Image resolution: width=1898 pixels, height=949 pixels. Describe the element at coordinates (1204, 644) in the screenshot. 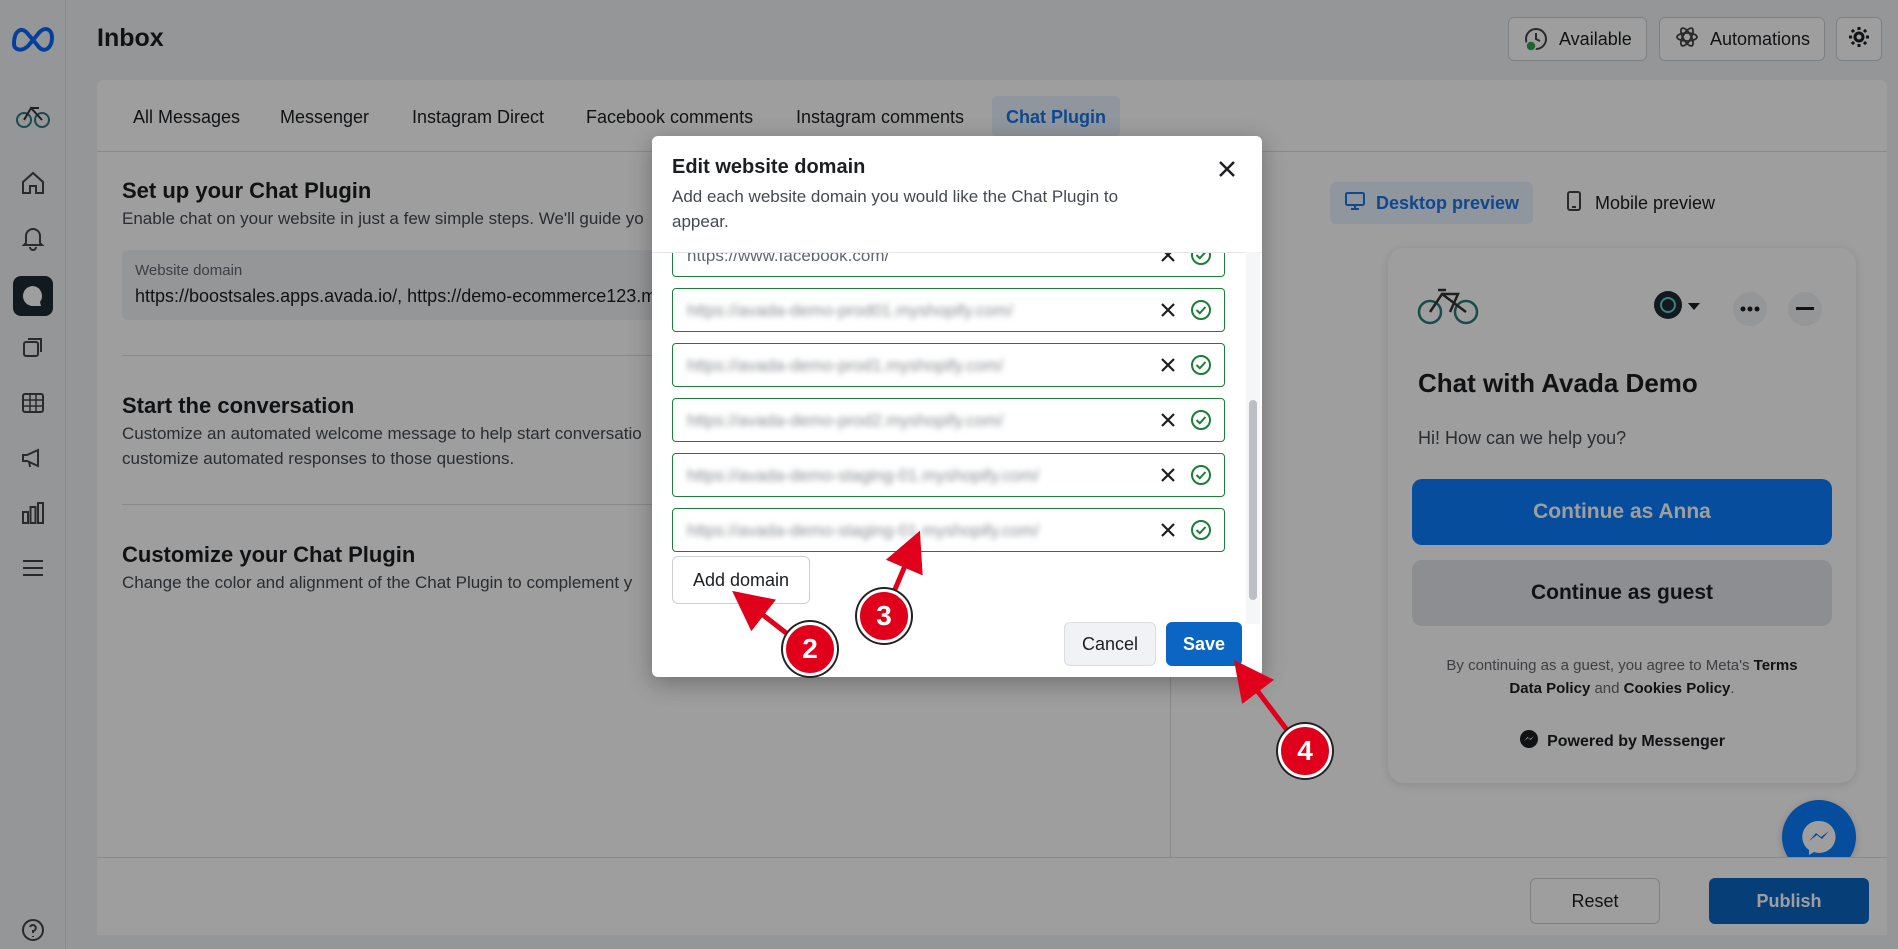

I see `save-button: Save` at that location.